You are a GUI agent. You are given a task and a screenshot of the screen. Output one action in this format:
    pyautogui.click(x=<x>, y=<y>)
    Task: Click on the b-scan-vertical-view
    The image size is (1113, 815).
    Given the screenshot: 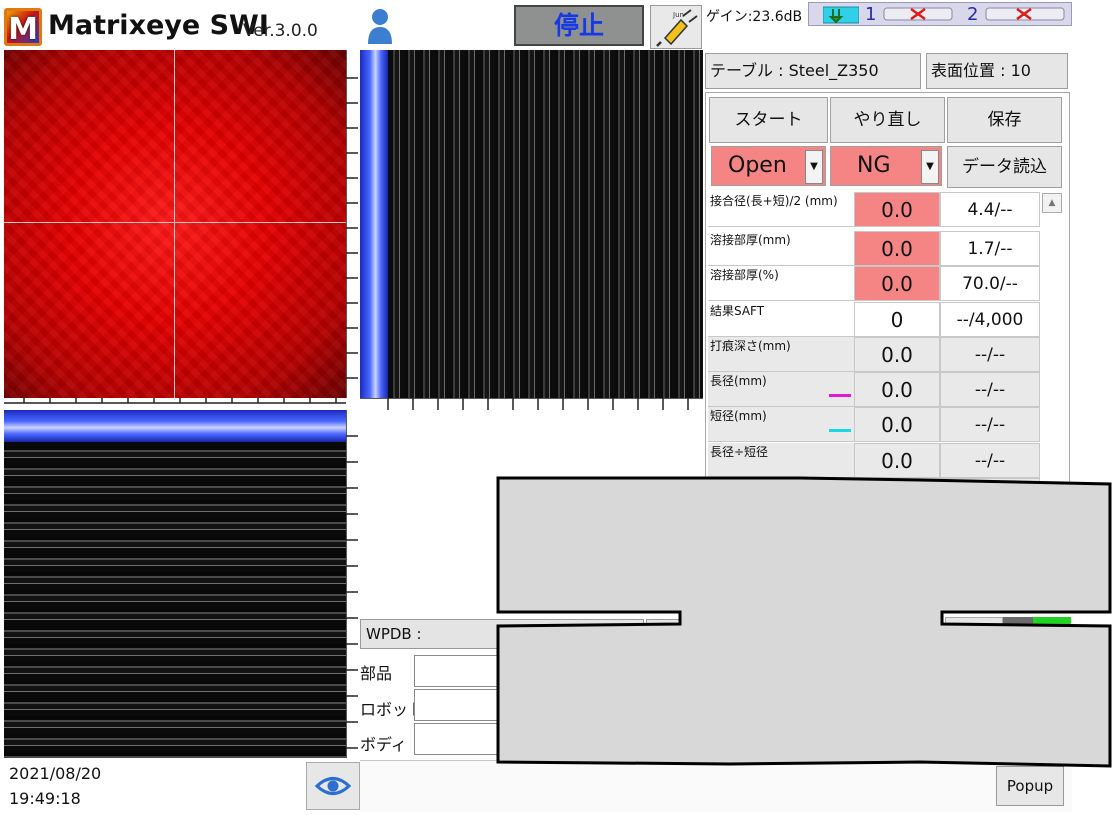 What is the action you would take?
    pyautogui.click(x=531, y=224)
    